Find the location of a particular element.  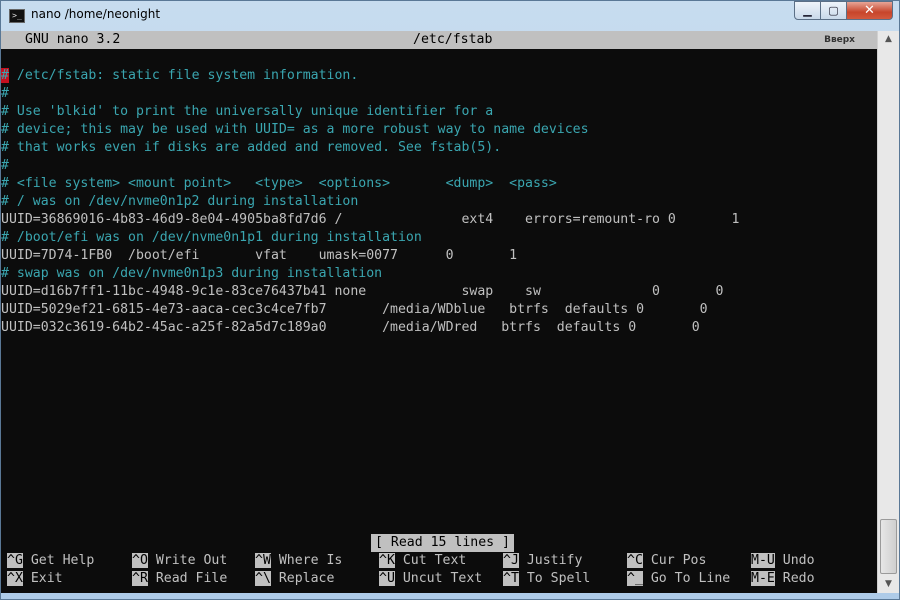

shortcut-key: ^G is located at coordinates (15, 560).